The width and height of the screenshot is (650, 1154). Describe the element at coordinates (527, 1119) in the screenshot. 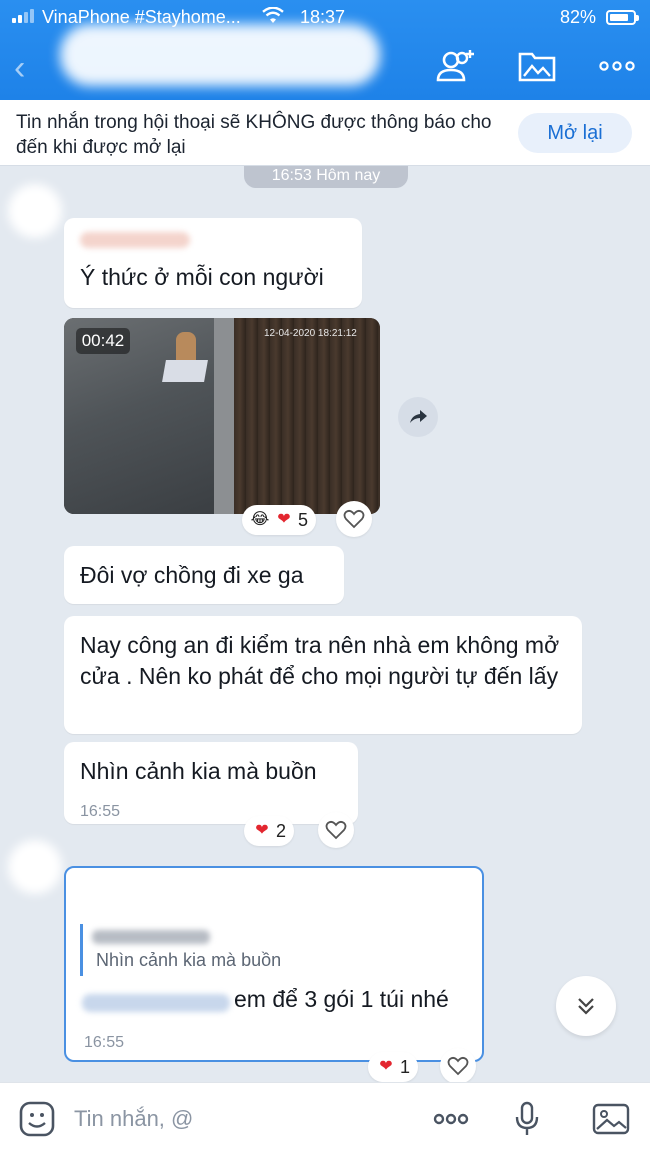

I see `microphone-icon` at that location.